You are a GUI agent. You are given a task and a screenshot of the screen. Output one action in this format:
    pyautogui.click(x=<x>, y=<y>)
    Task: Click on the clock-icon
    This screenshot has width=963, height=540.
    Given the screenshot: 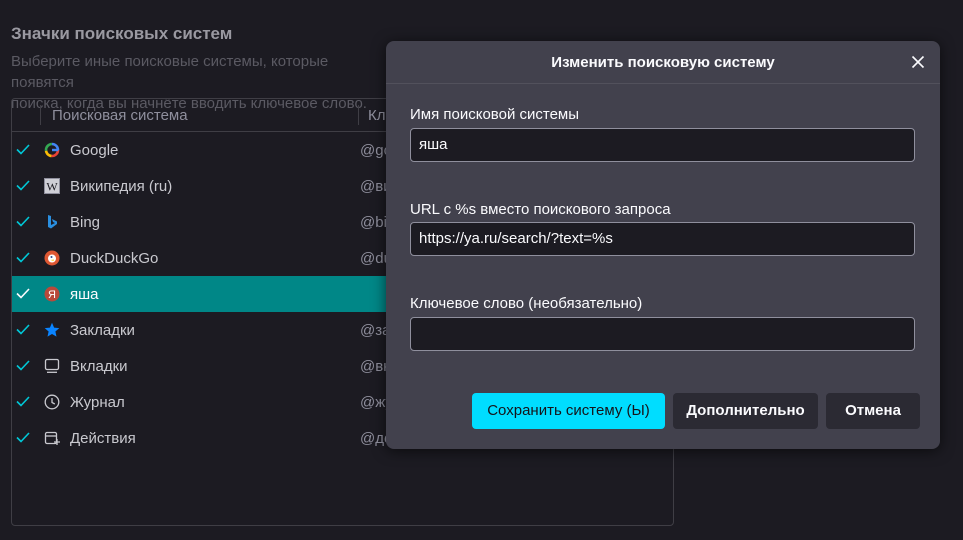 What is the action you would take?
    pyautogui.click(x=52, y=402)
    